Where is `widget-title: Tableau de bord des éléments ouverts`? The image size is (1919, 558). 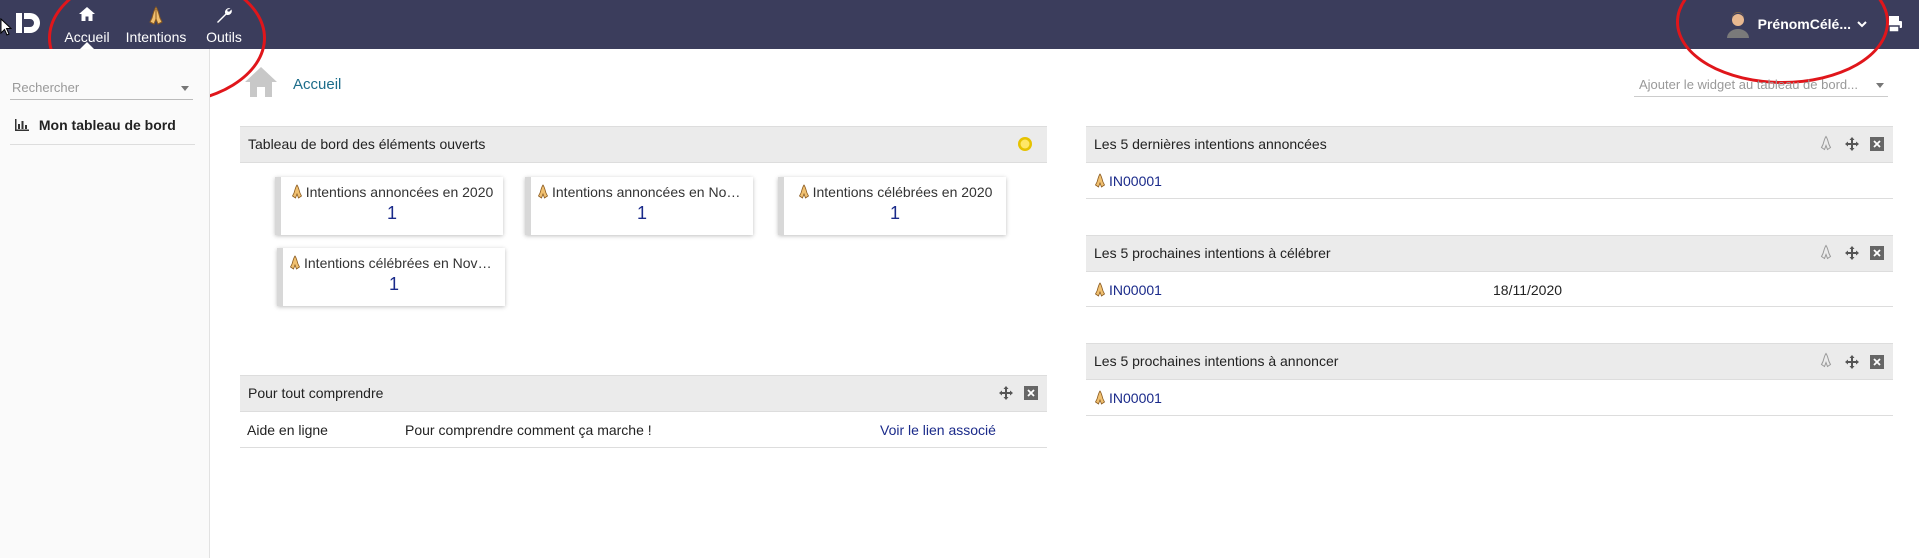
widget-title: Tableau de bord des éléments ouverts is located at coordinates (367, 144).